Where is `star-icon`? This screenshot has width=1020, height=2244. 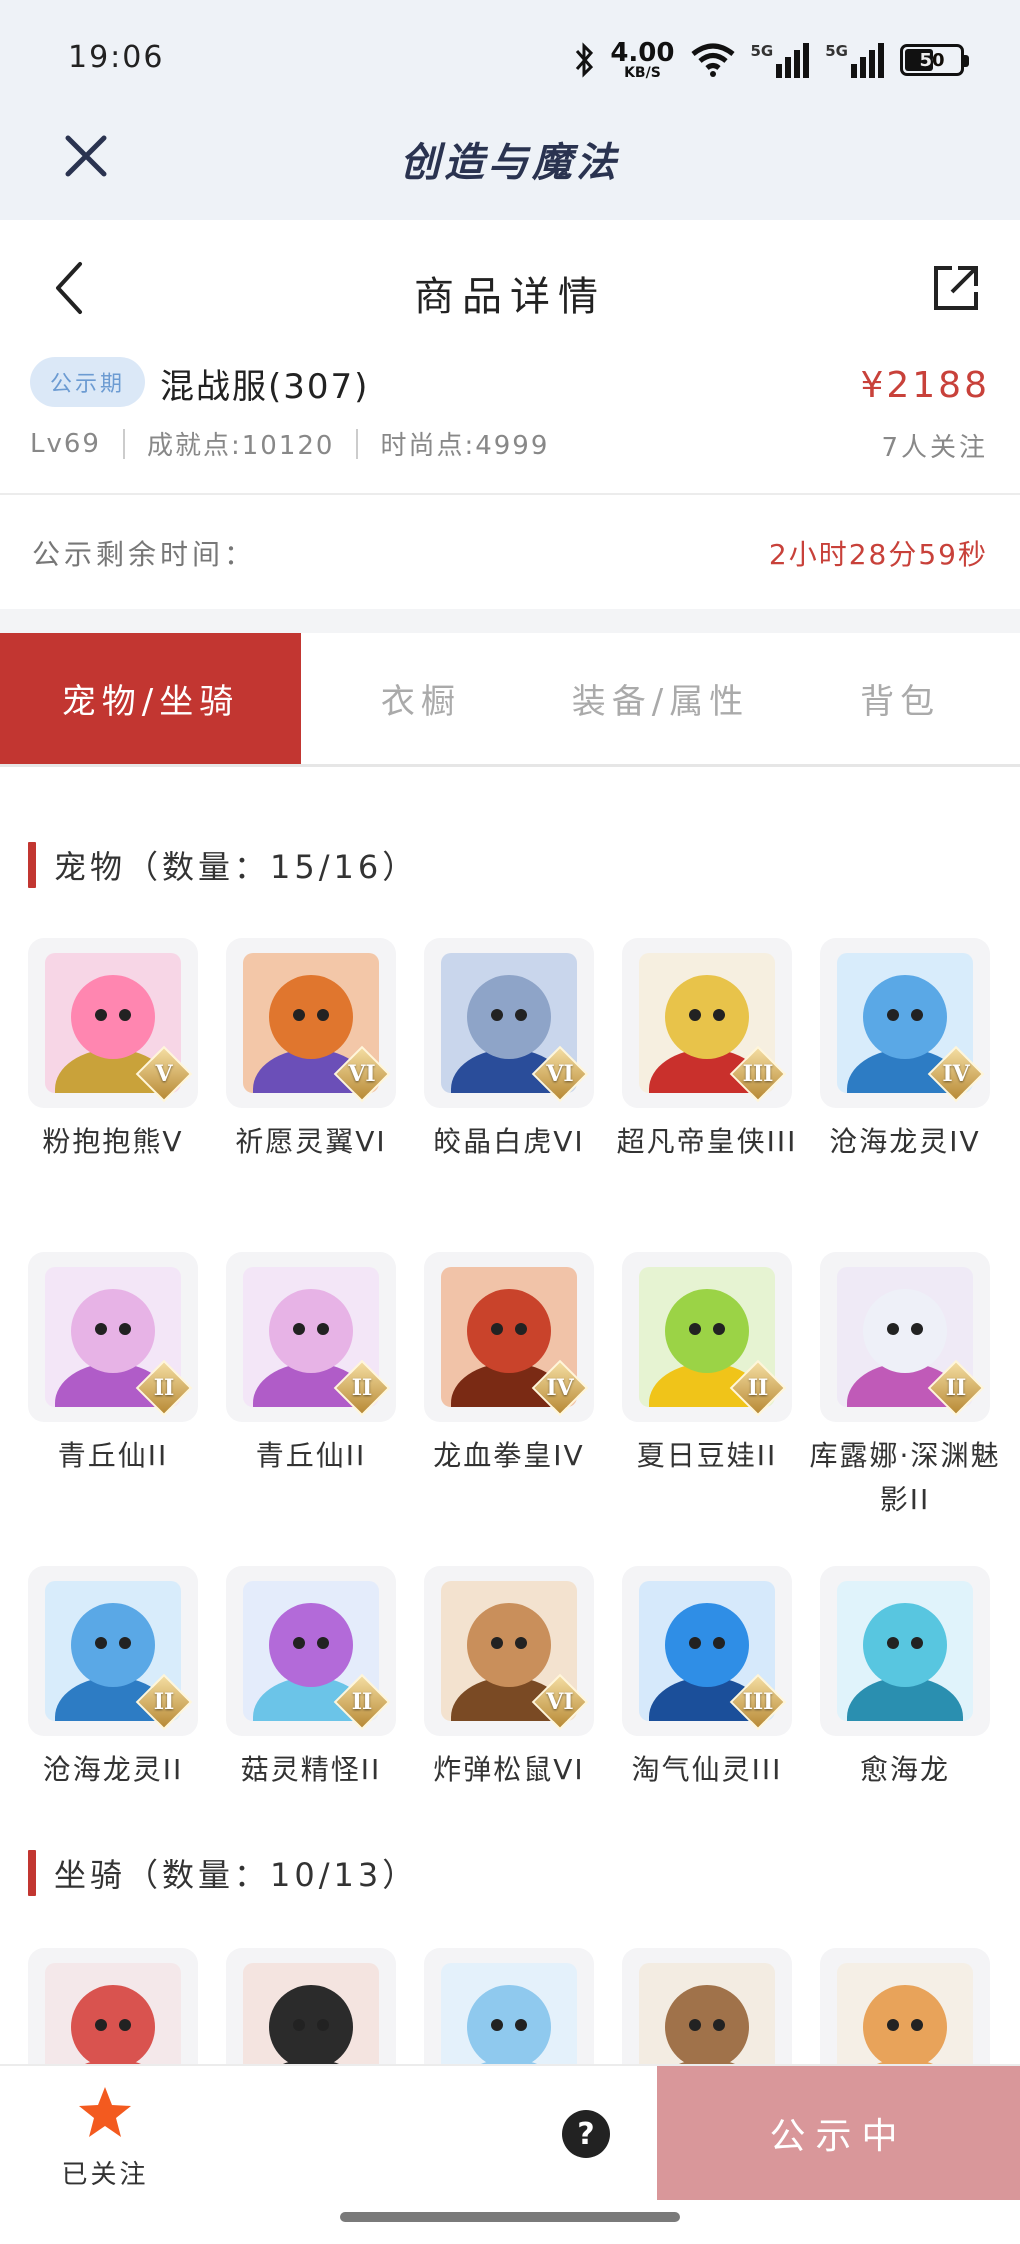 star-icon is located at coordinates (105, 2112).